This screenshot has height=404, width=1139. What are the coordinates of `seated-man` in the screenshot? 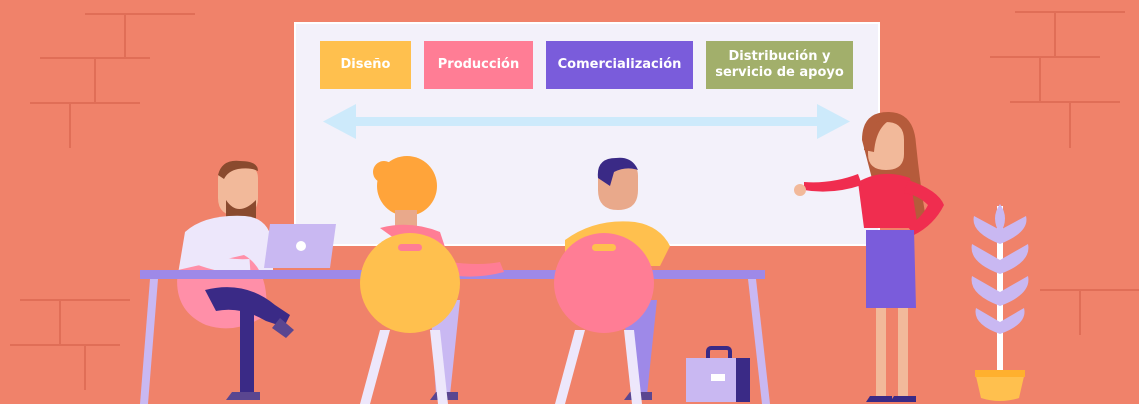 It's located at (612, 280).